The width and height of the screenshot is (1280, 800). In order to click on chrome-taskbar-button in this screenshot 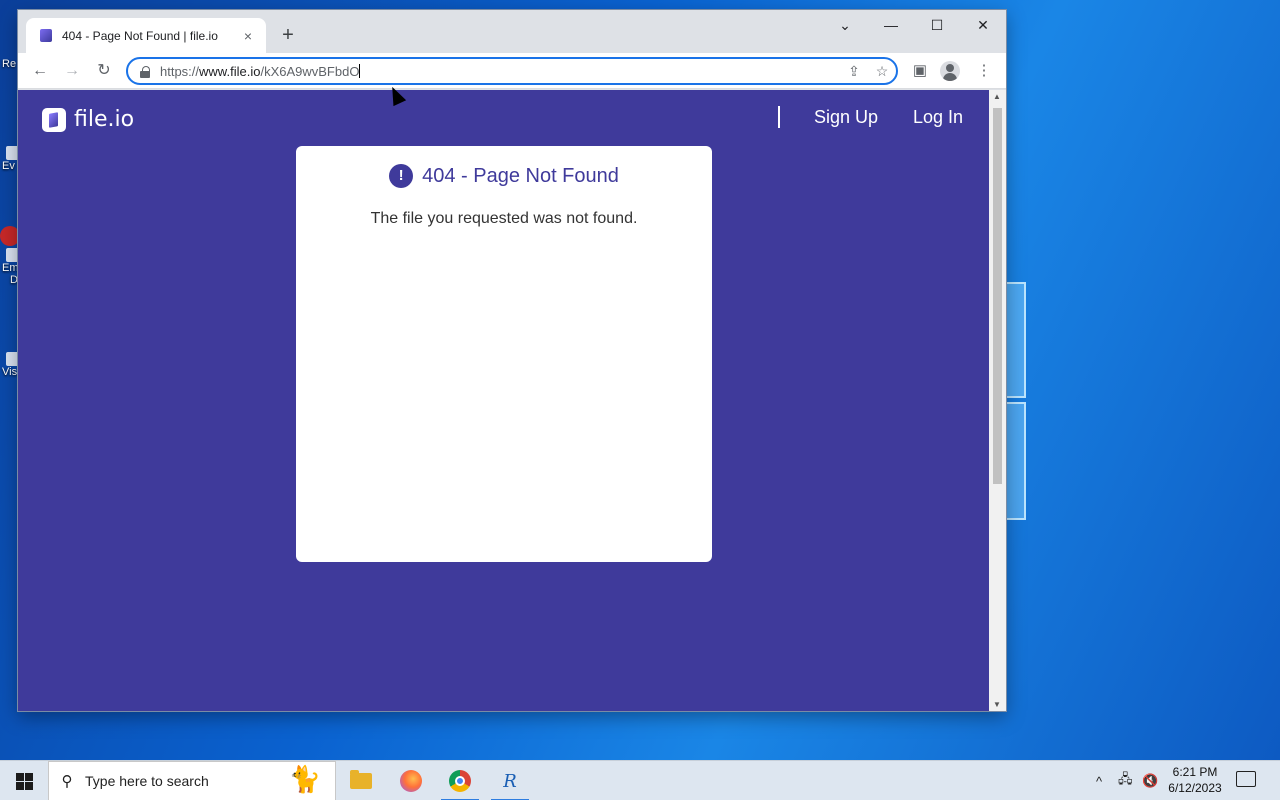, I will do `click(460, 780)`.